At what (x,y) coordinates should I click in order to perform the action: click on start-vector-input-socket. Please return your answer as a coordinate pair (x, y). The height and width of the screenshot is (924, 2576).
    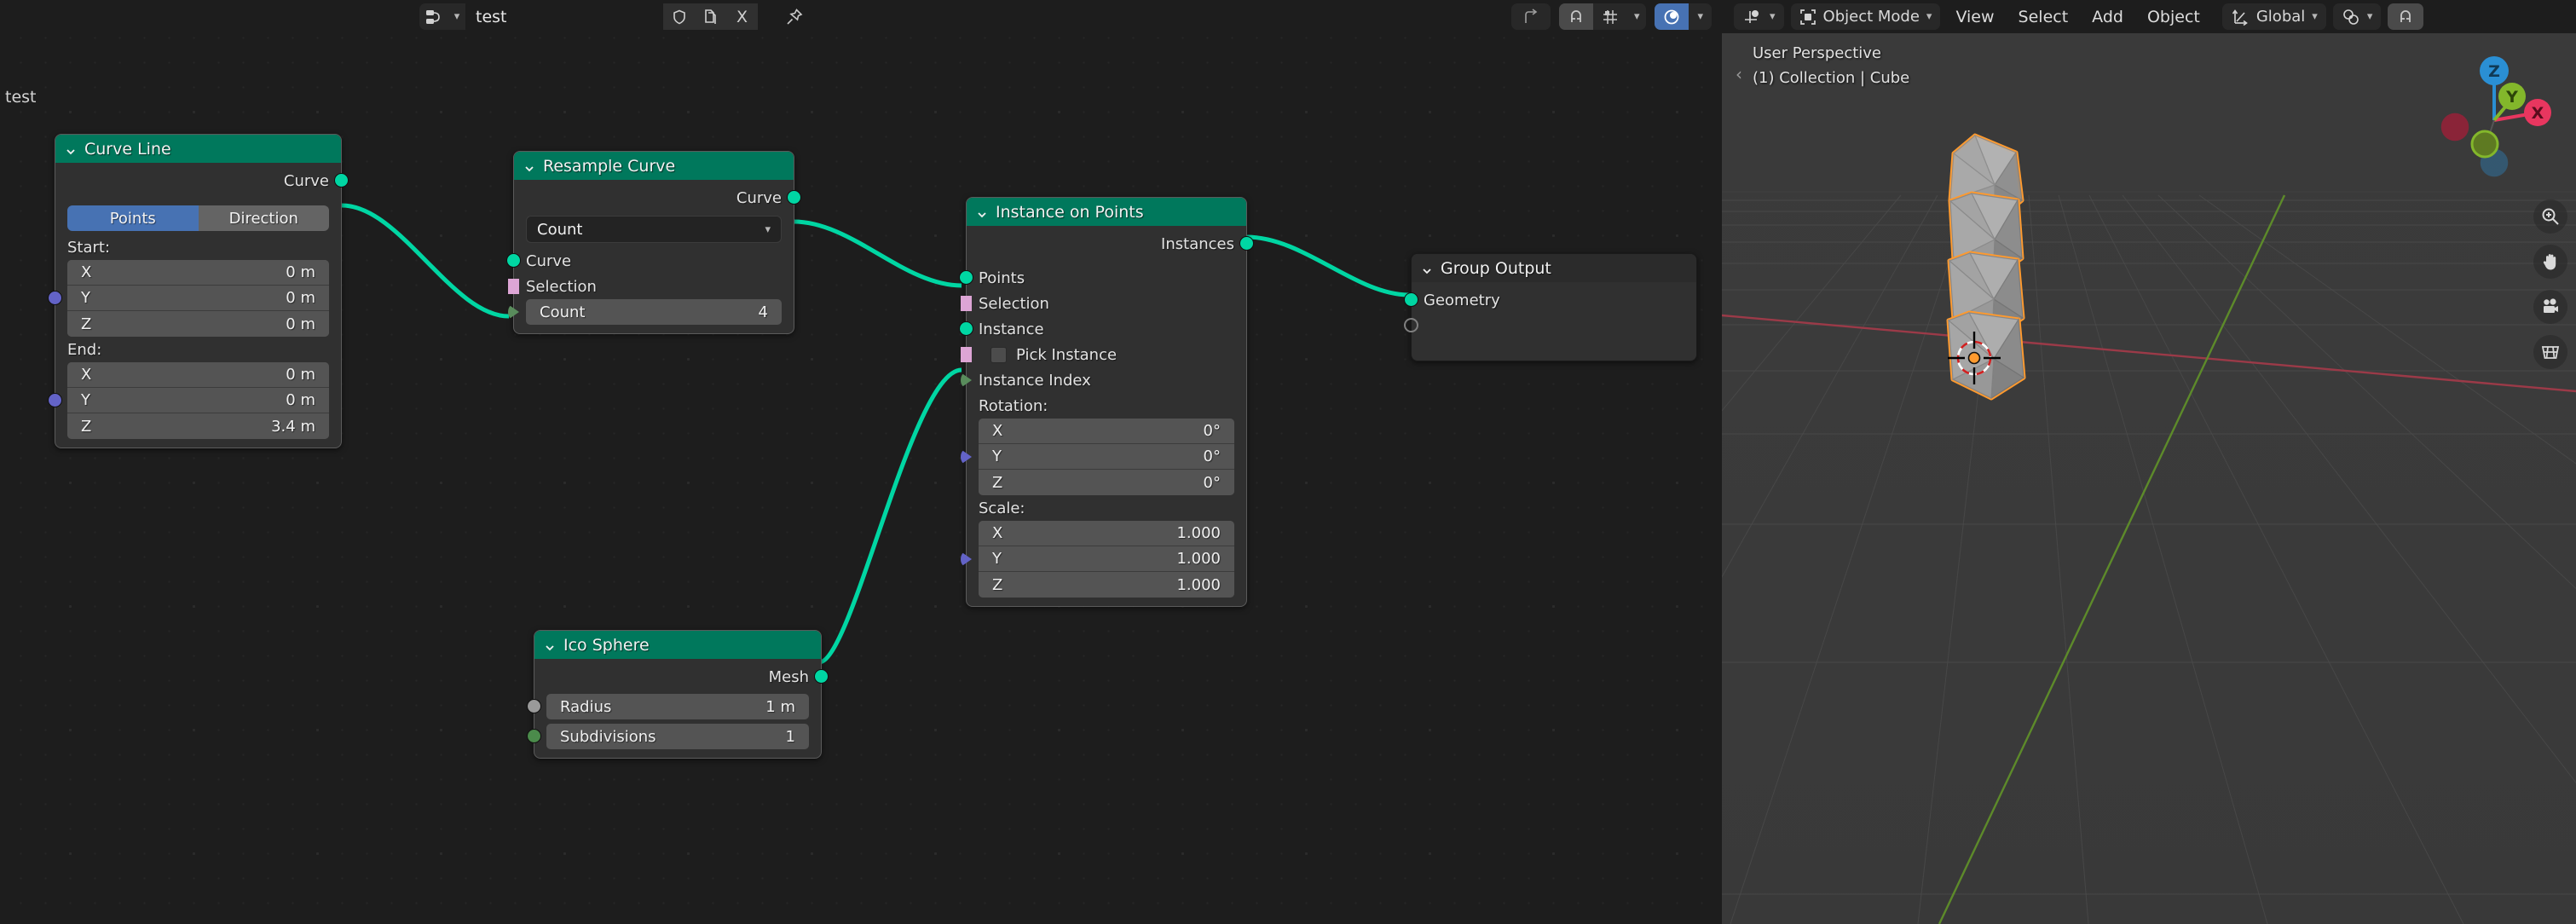
    Looking at the image, I should click on (55, 298).